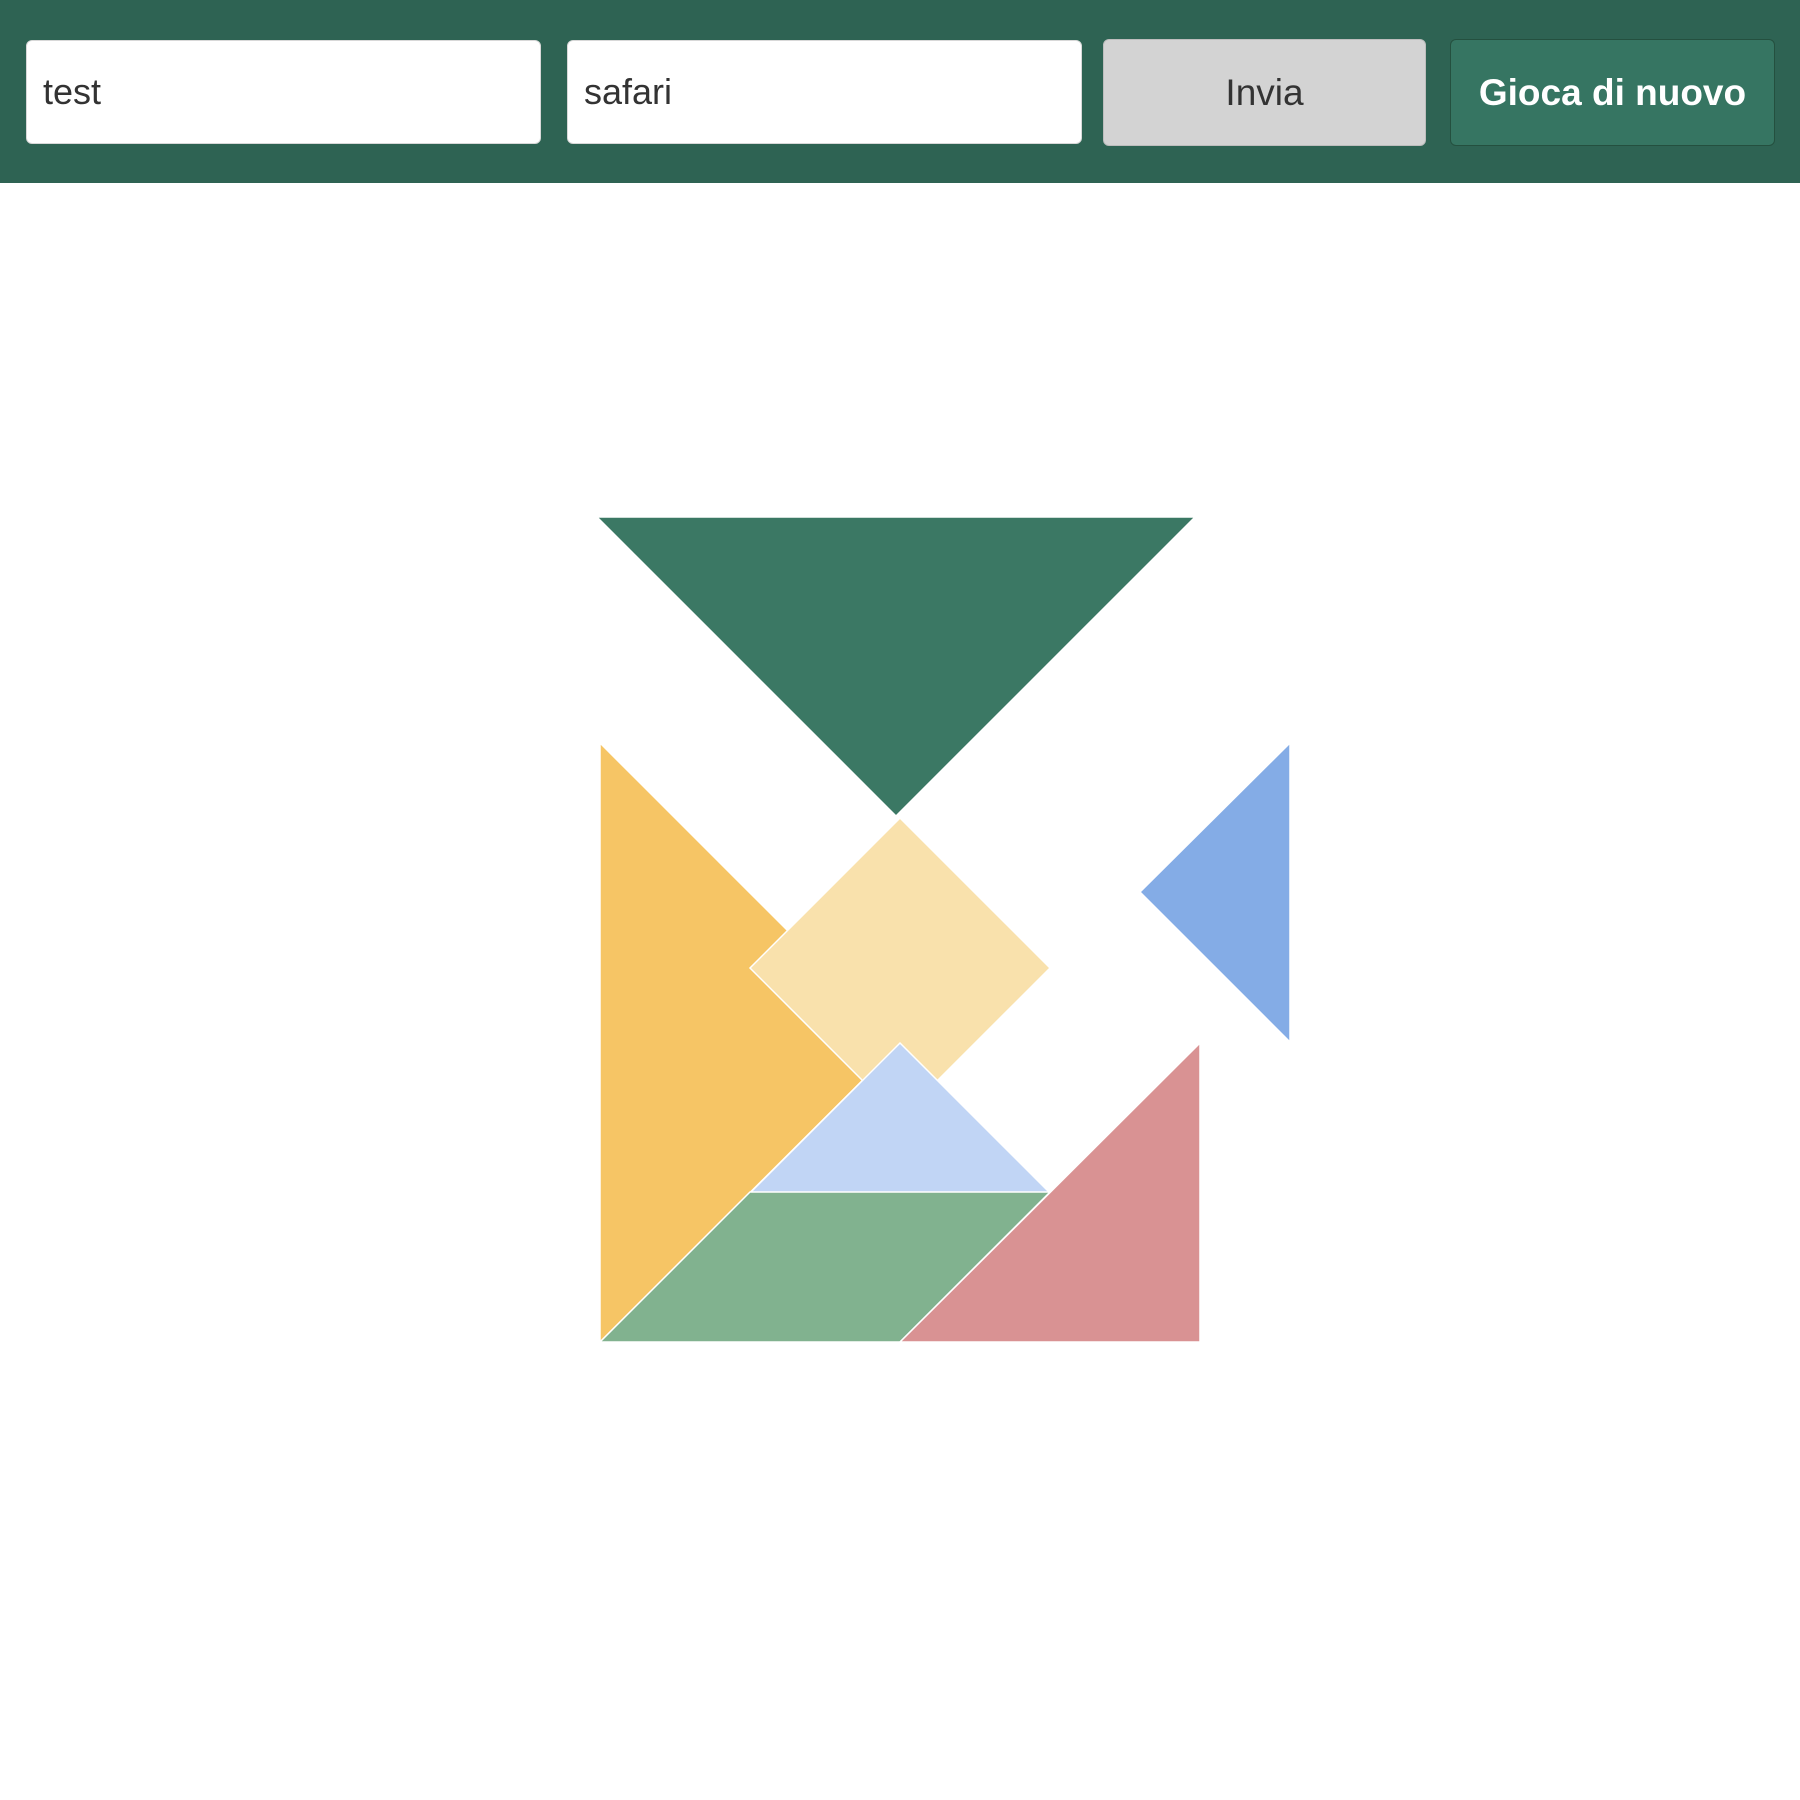 The width and height of the screenshot is (1800, 1800). Describe the element at coordinates (824, 92) in the screenshot. I see `guess-input` at that location.